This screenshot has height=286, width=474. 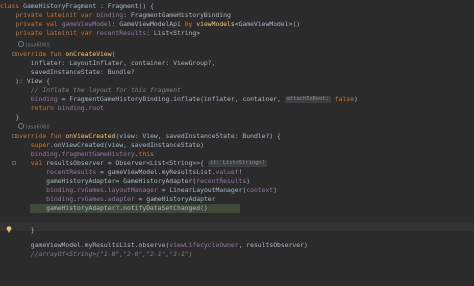 What do you see at coordinates (215, 24) in the screenshot?
I see `code-token: viewModels` at bounding box center [215, 24].